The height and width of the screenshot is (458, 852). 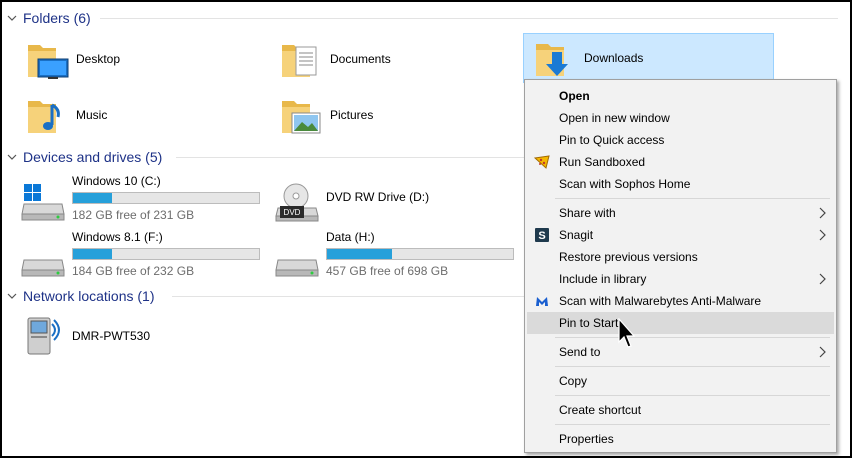 I want to click on menu-item-properties: Properties, so click(x=680, y=439).